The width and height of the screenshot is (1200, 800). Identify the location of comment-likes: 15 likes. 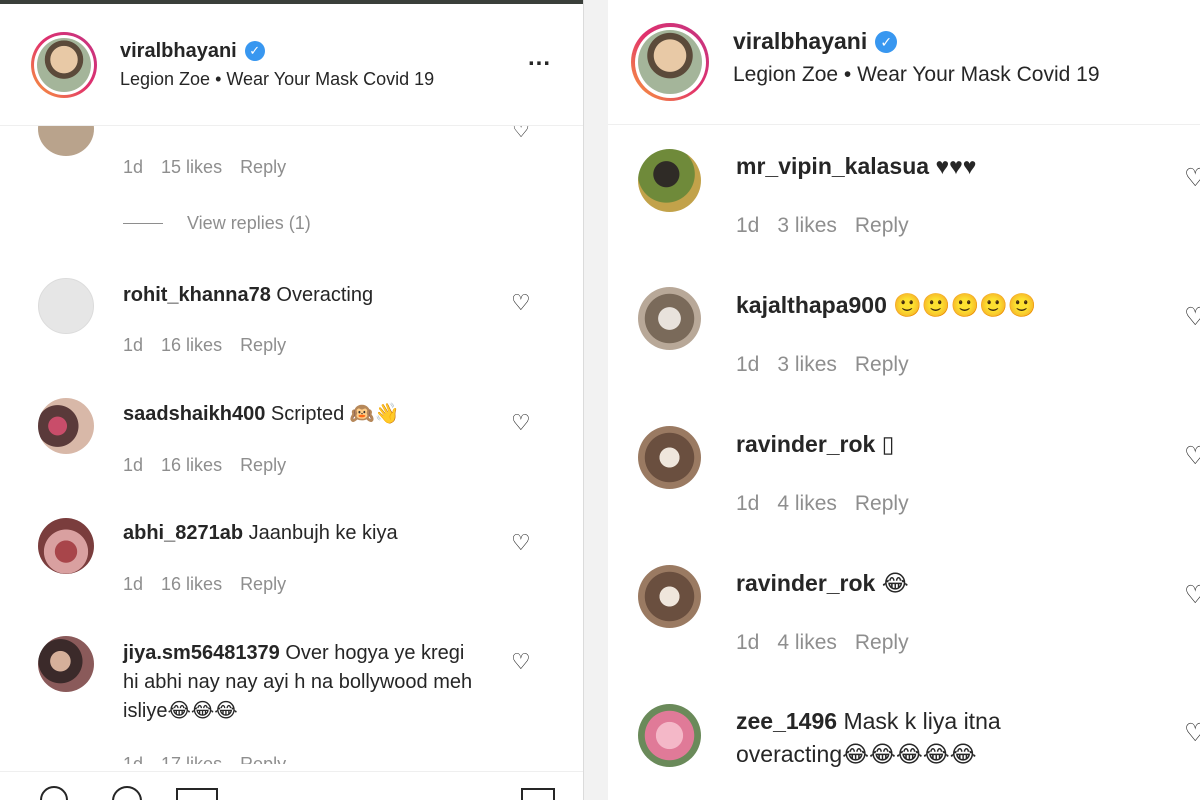
(191, 167).